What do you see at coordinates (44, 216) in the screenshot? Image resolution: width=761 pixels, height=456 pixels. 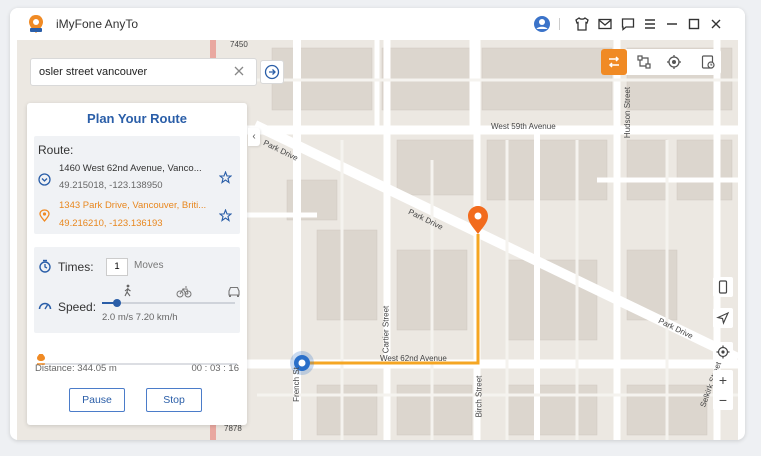 I see `end-point-icon` at bounding box center [44, 216].